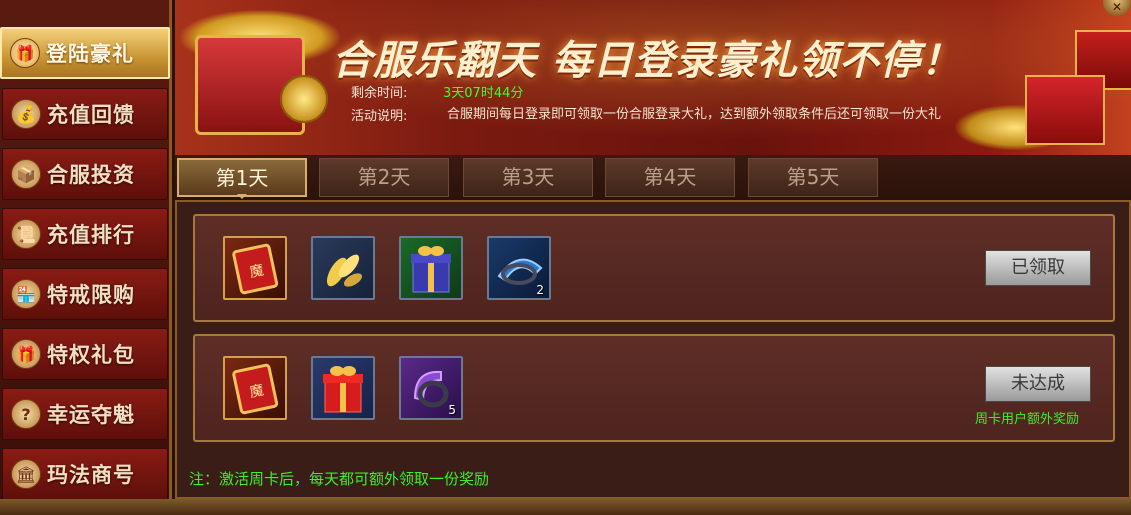 This screenshot has width=1131, height=515. I want to click on sidebar-item-lucky-draw: ? 幸运夺魁, so click(85, 414).